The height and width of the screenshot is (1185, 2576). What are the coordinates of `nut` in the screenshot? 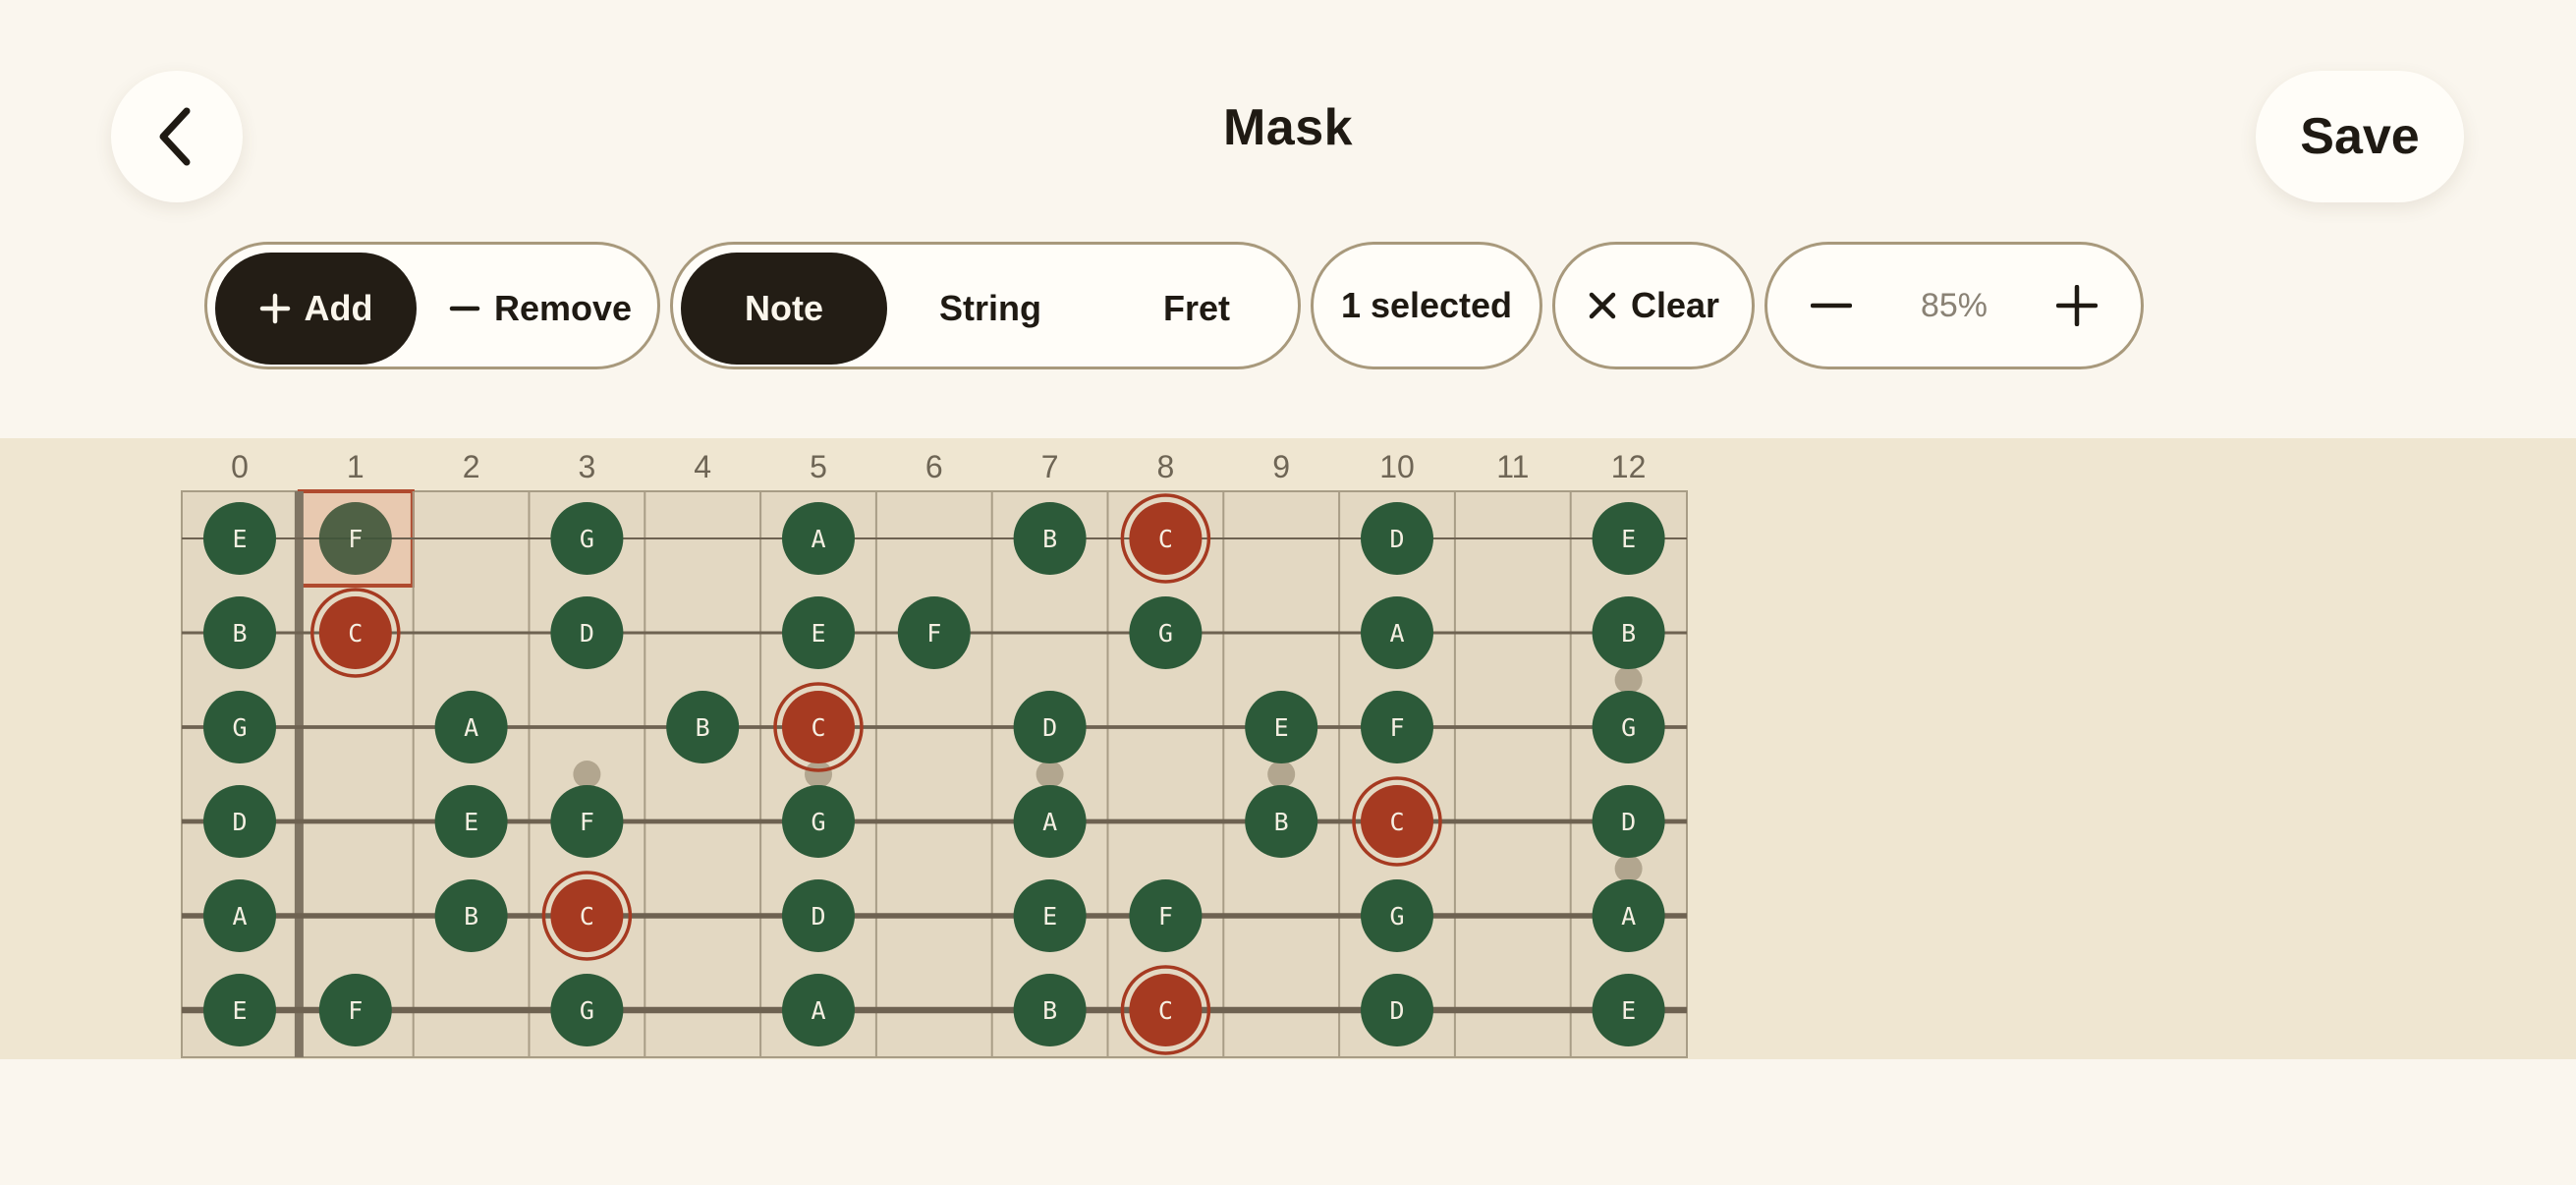 It's located at (299, 774).